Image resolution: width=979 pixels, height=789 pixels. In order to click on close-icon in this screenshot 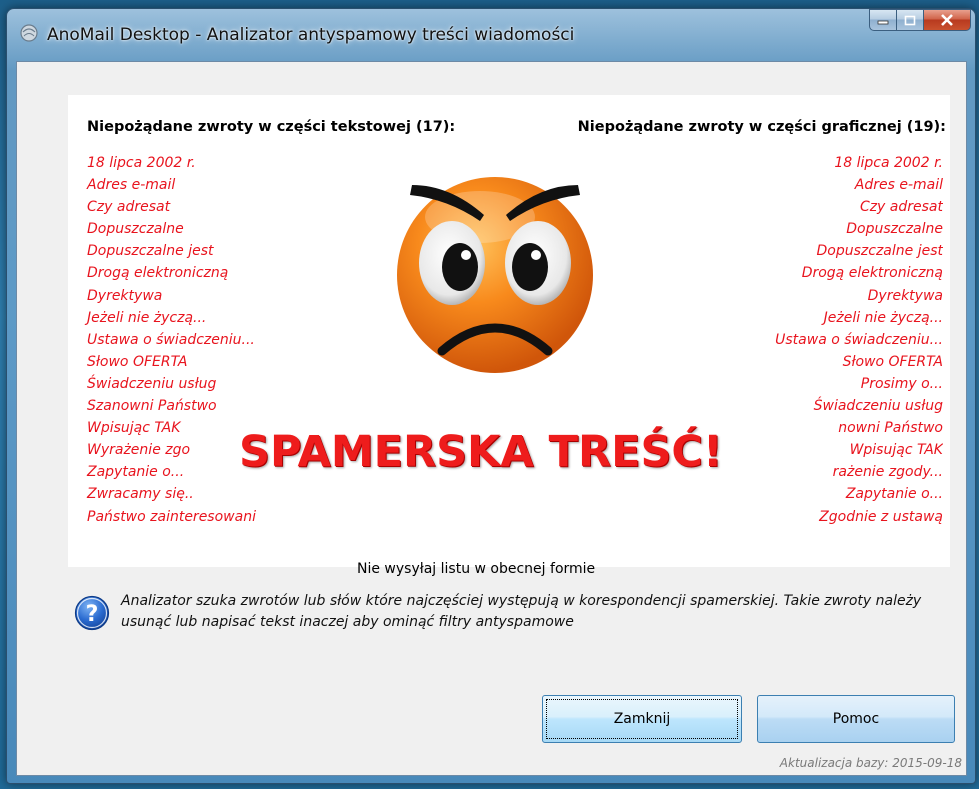, I will do `click(947, 20)`.